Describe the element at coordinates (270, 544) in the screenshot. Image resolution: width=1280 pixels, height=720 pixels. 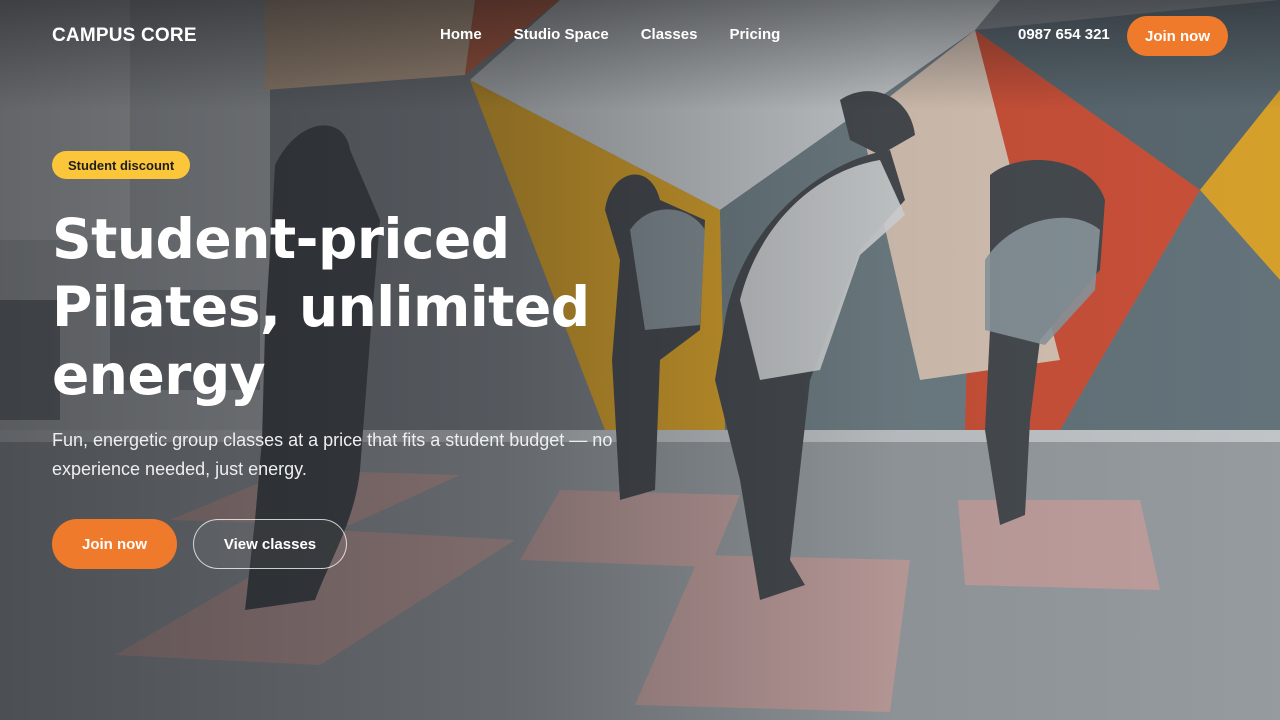
I see `view-classes-button: View classes` at that location.